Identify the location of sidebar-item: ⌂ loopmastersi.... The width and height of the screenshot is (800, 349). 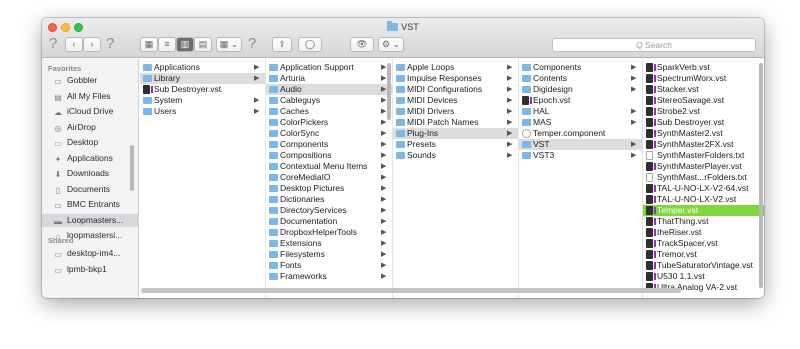
(88, 235).